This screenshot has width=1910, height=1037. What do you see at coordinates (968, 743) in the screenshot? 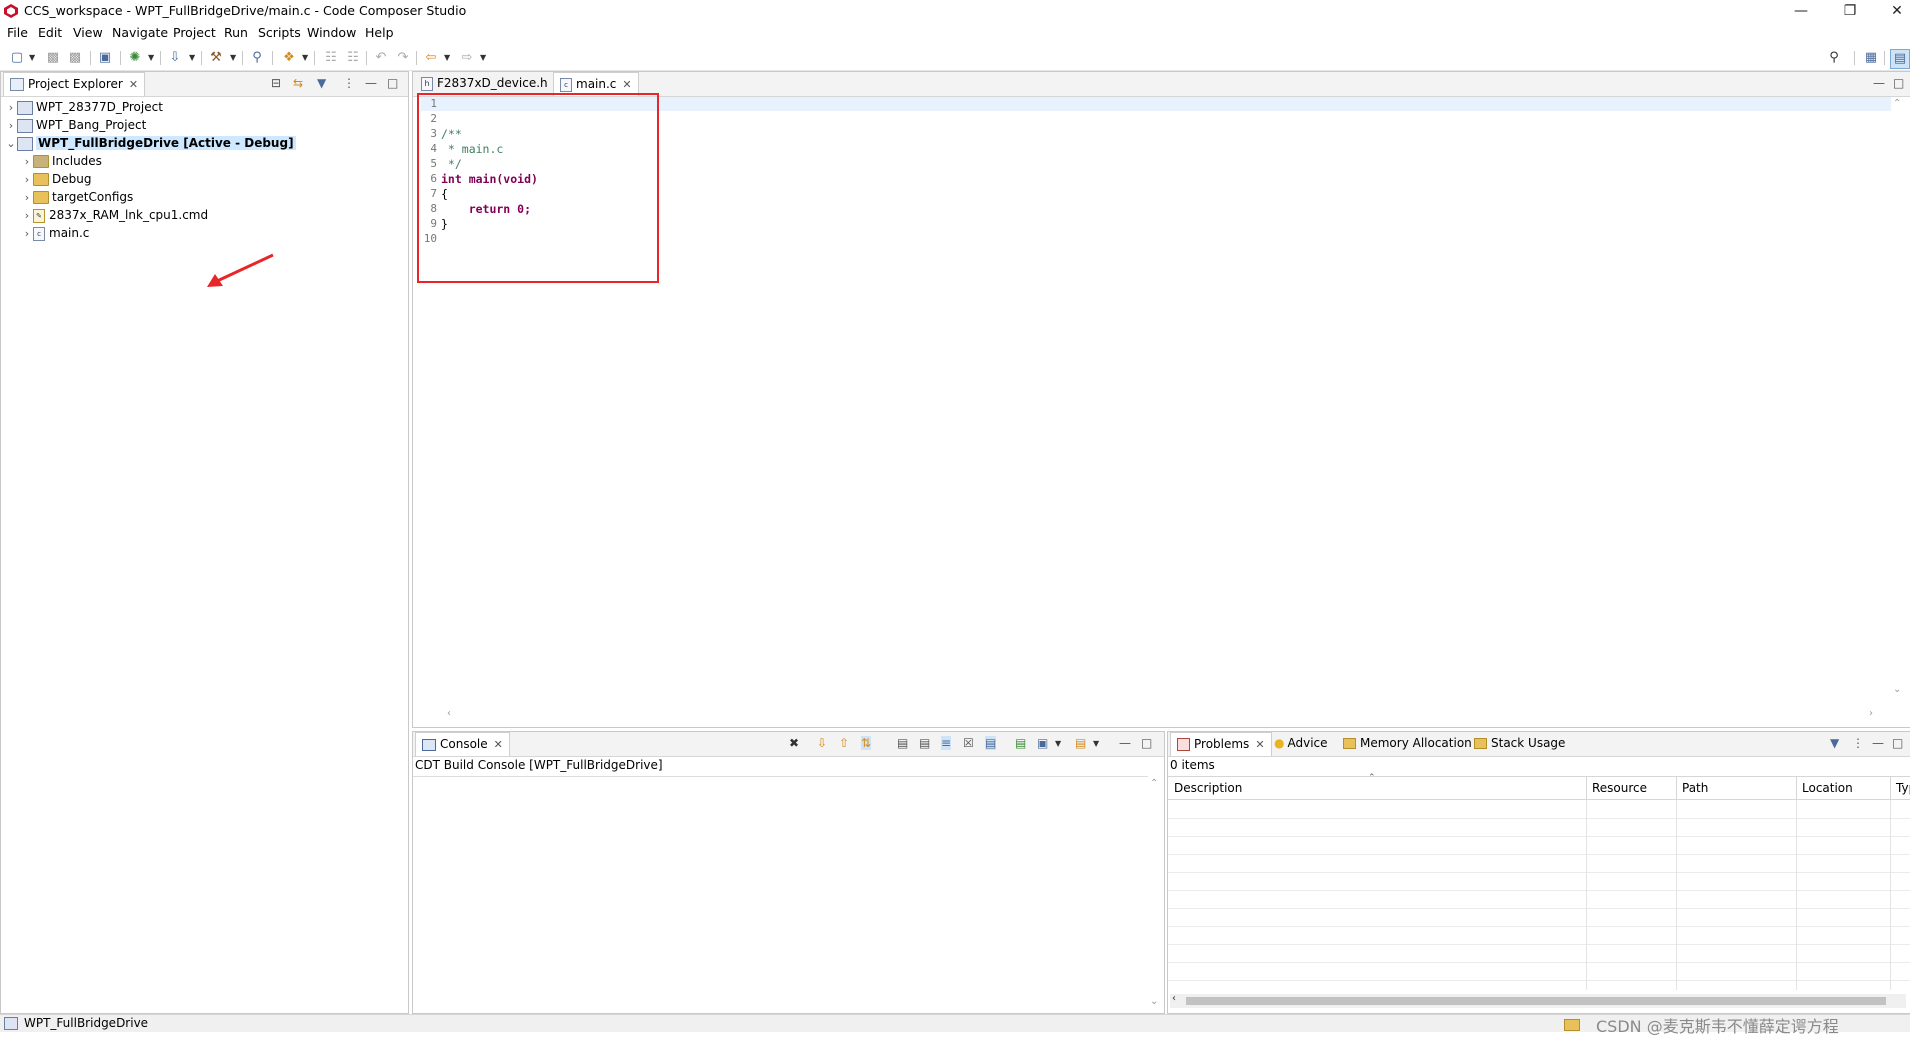
I see `remove-launch-icon: ☒` at bounding box center [968, 743].